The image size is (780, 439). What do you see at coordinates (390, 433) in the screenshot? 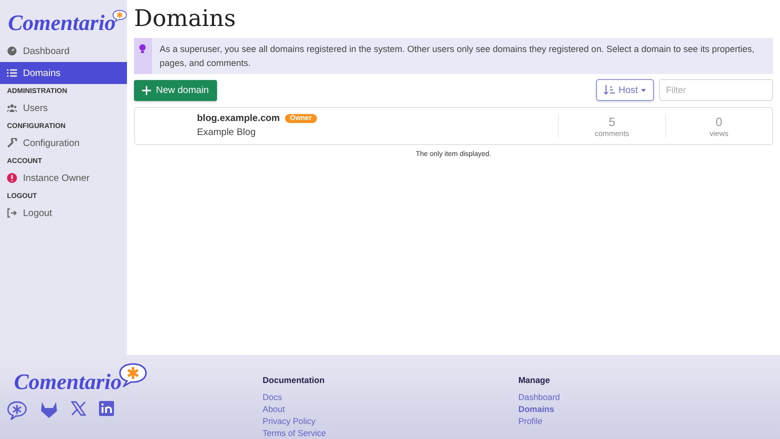
I see `footer-link: Terms of Service` at bounding box center [390, 433].